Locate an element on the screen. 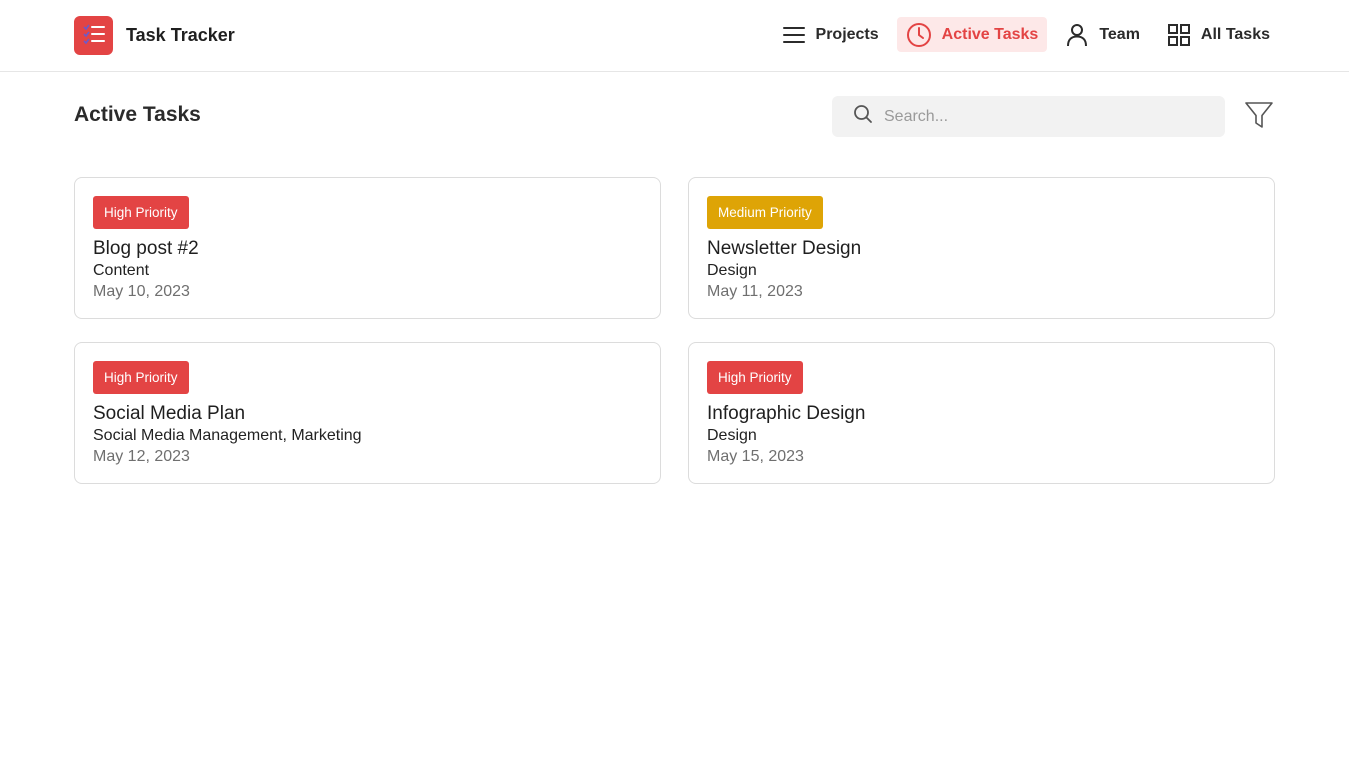 Image resolution: width=1349 pixels, height=768 pixels. nav-item-all-tasks: All Tasks is located at coordinates (1218, 34).